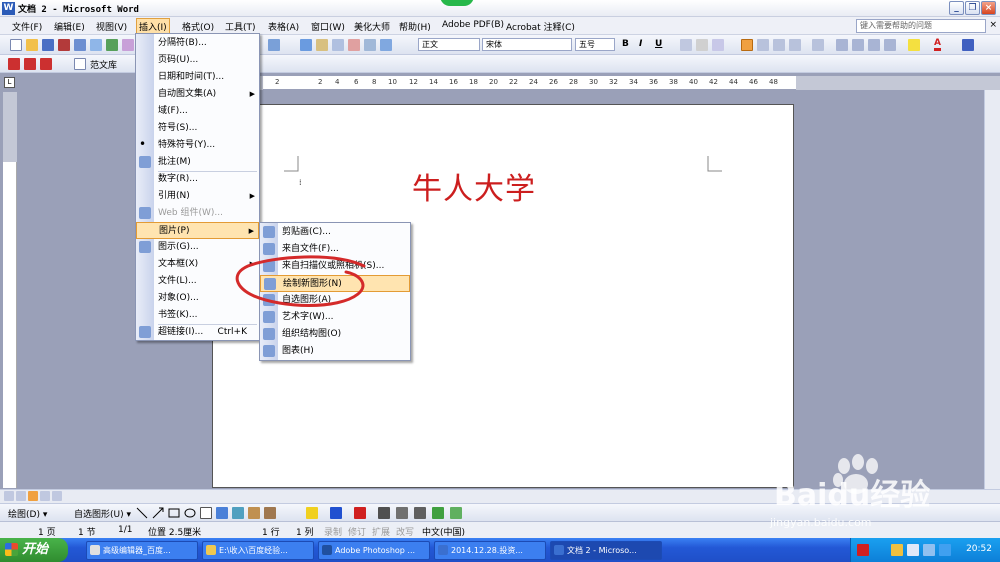  What do you see at coordinates (16, 45) in the screenshot?
I see `new-document-icon` at bounding box center [16, 45].